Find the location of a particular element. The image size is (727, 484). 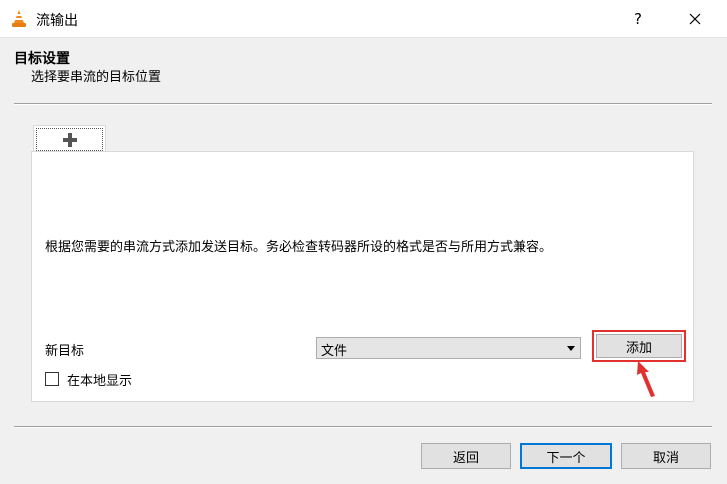

footer-divider is located at coordinates (363, 427).